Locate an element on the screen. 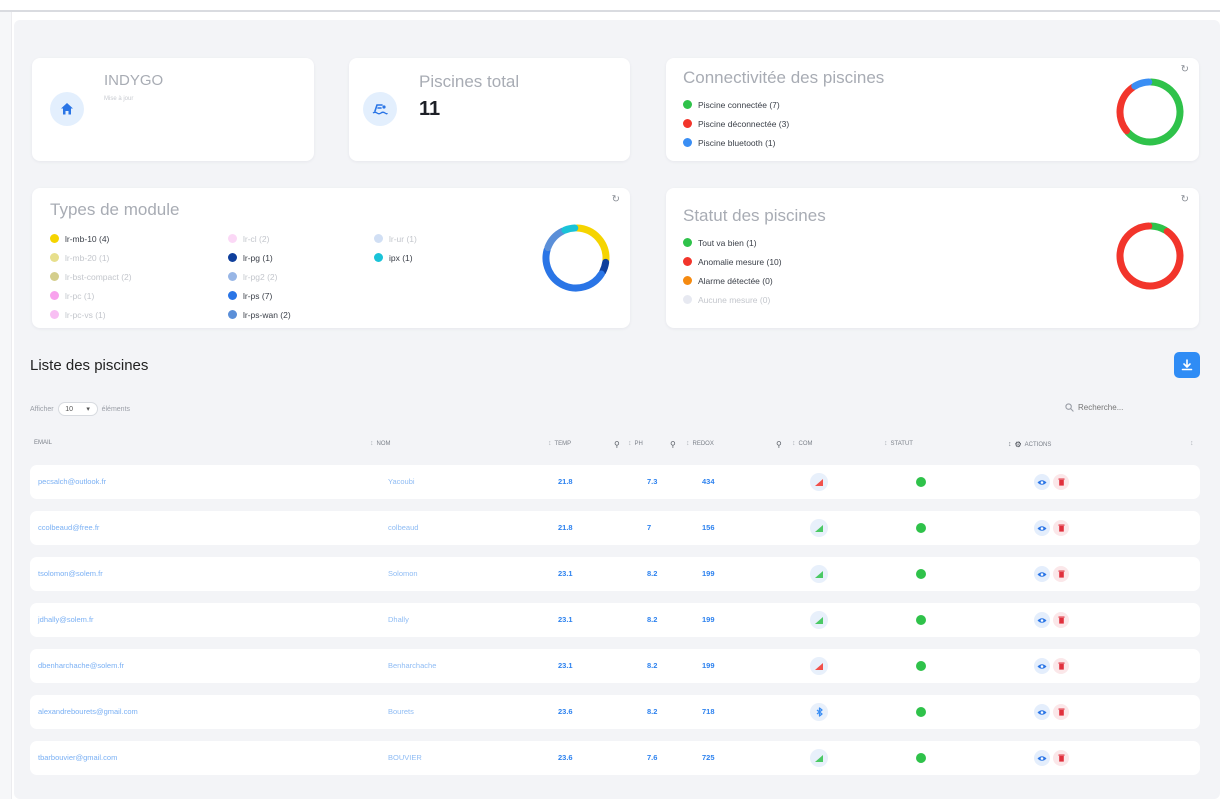 The height and width of the screenshot is (799, 1220). legend-item: lr-pc-vs (1) is located at coordinates (91, 314).